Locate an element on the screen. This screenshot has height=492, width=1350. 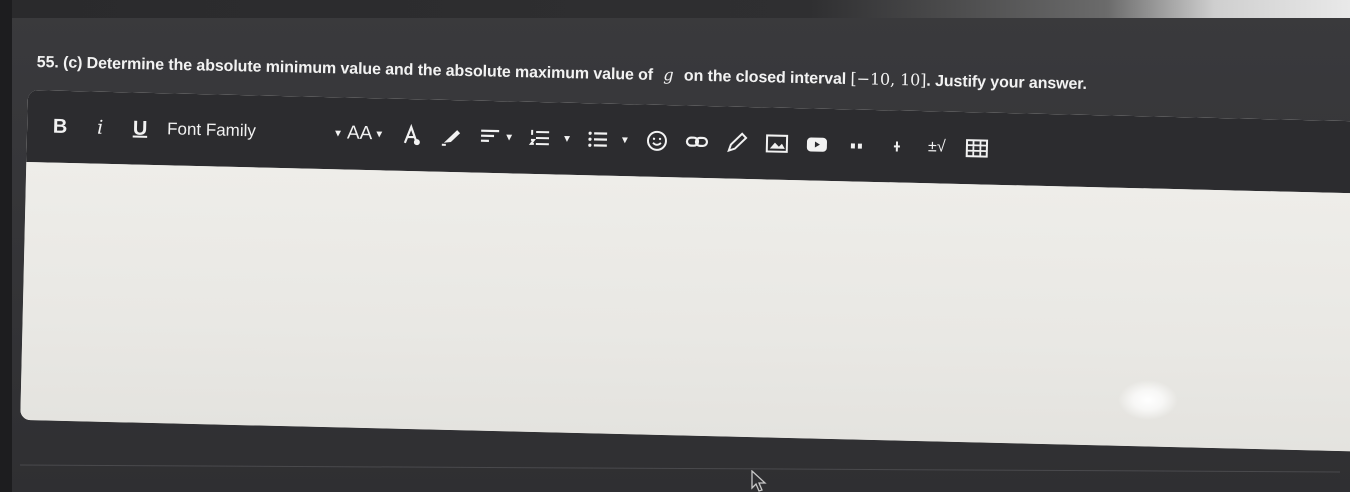
font-size-label: AA is located at coordinates (359, 133).